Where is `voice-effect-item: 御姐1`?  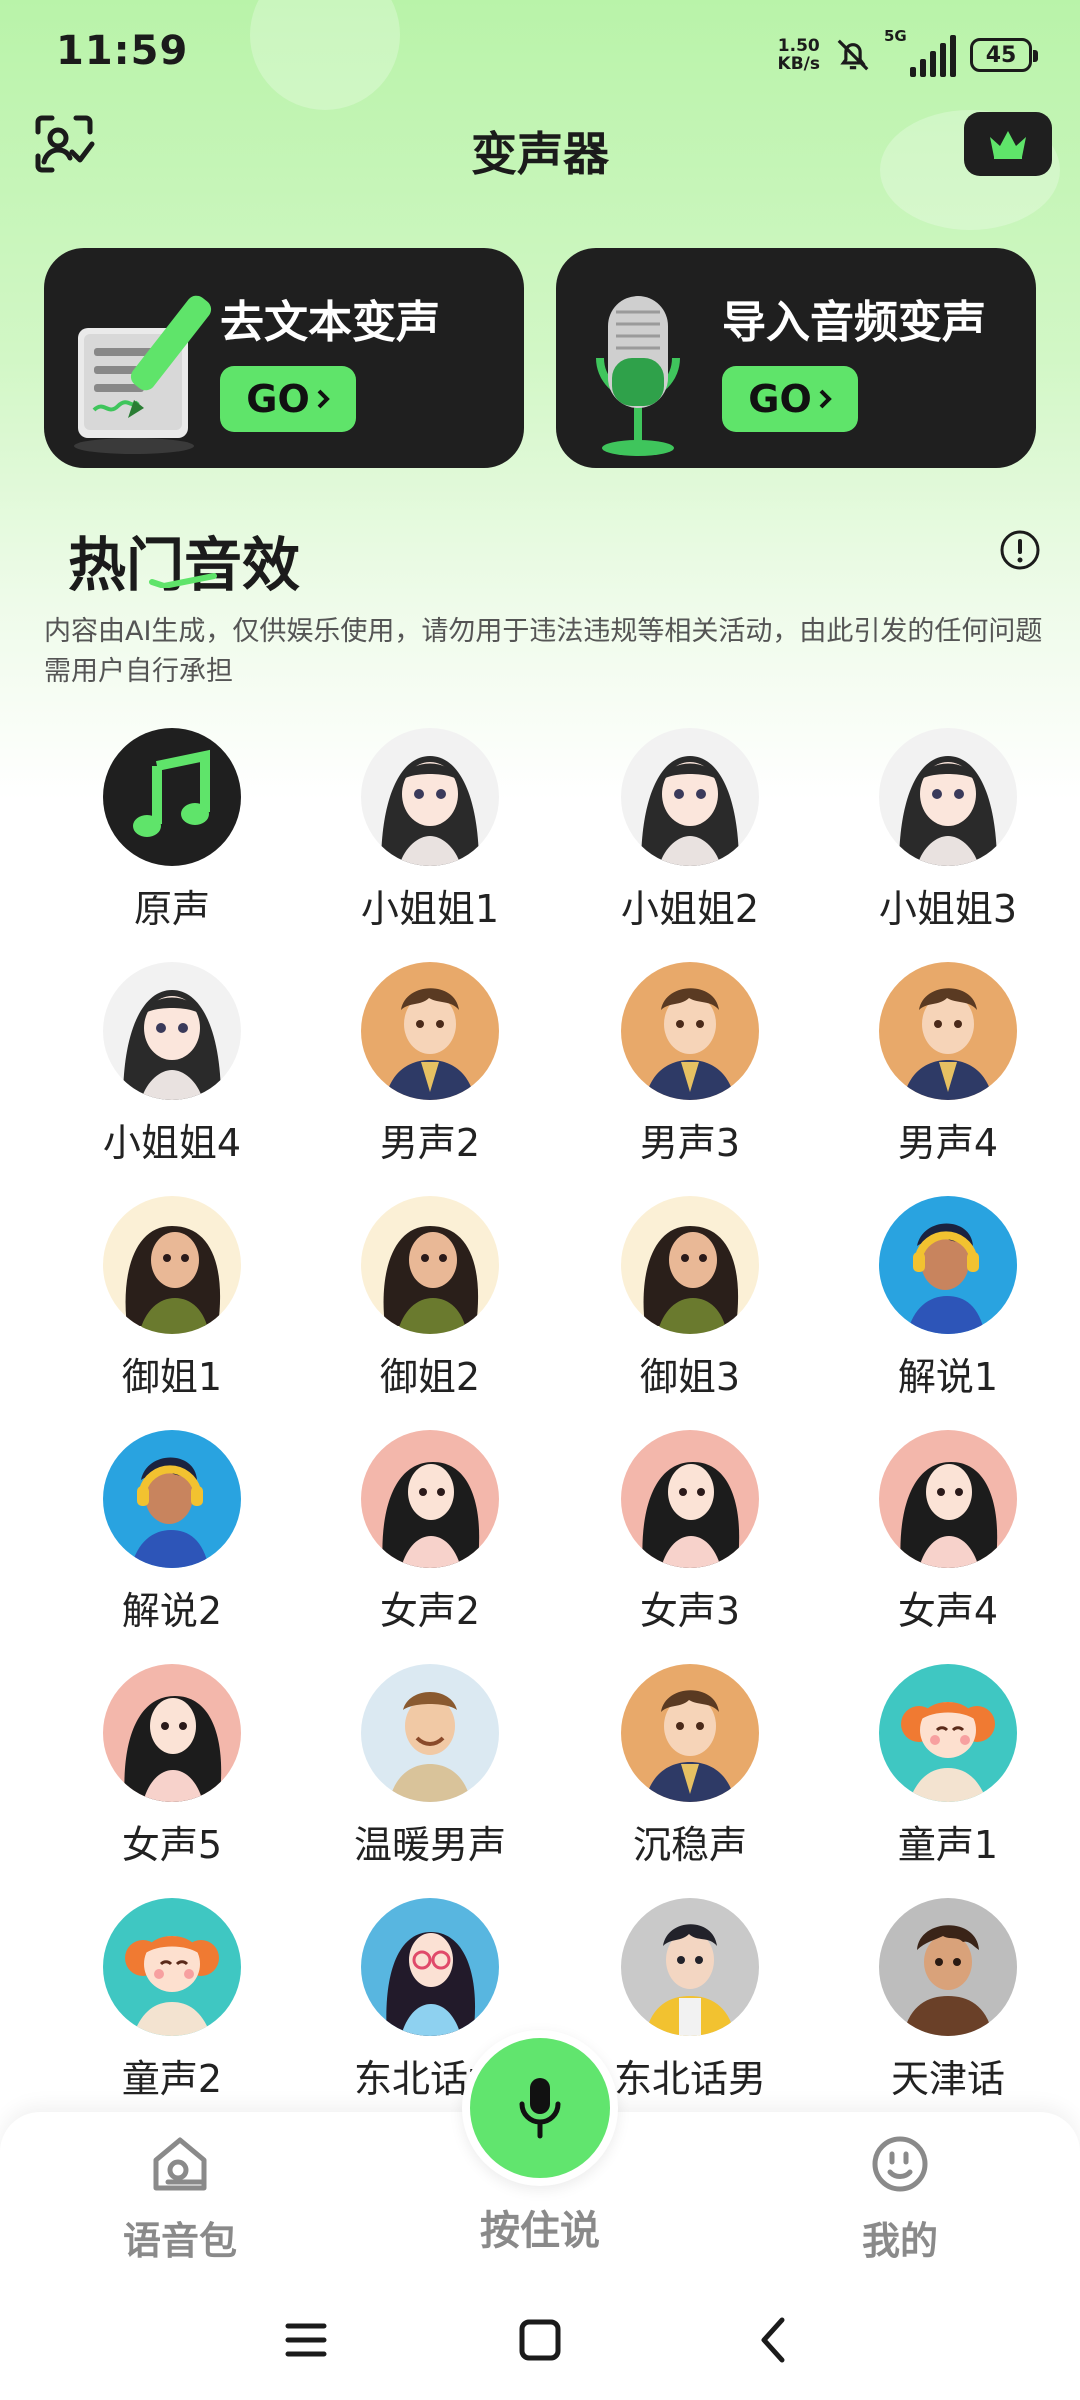 voice-effect-item: 御姐1 is located at coordinates (172, 1313).